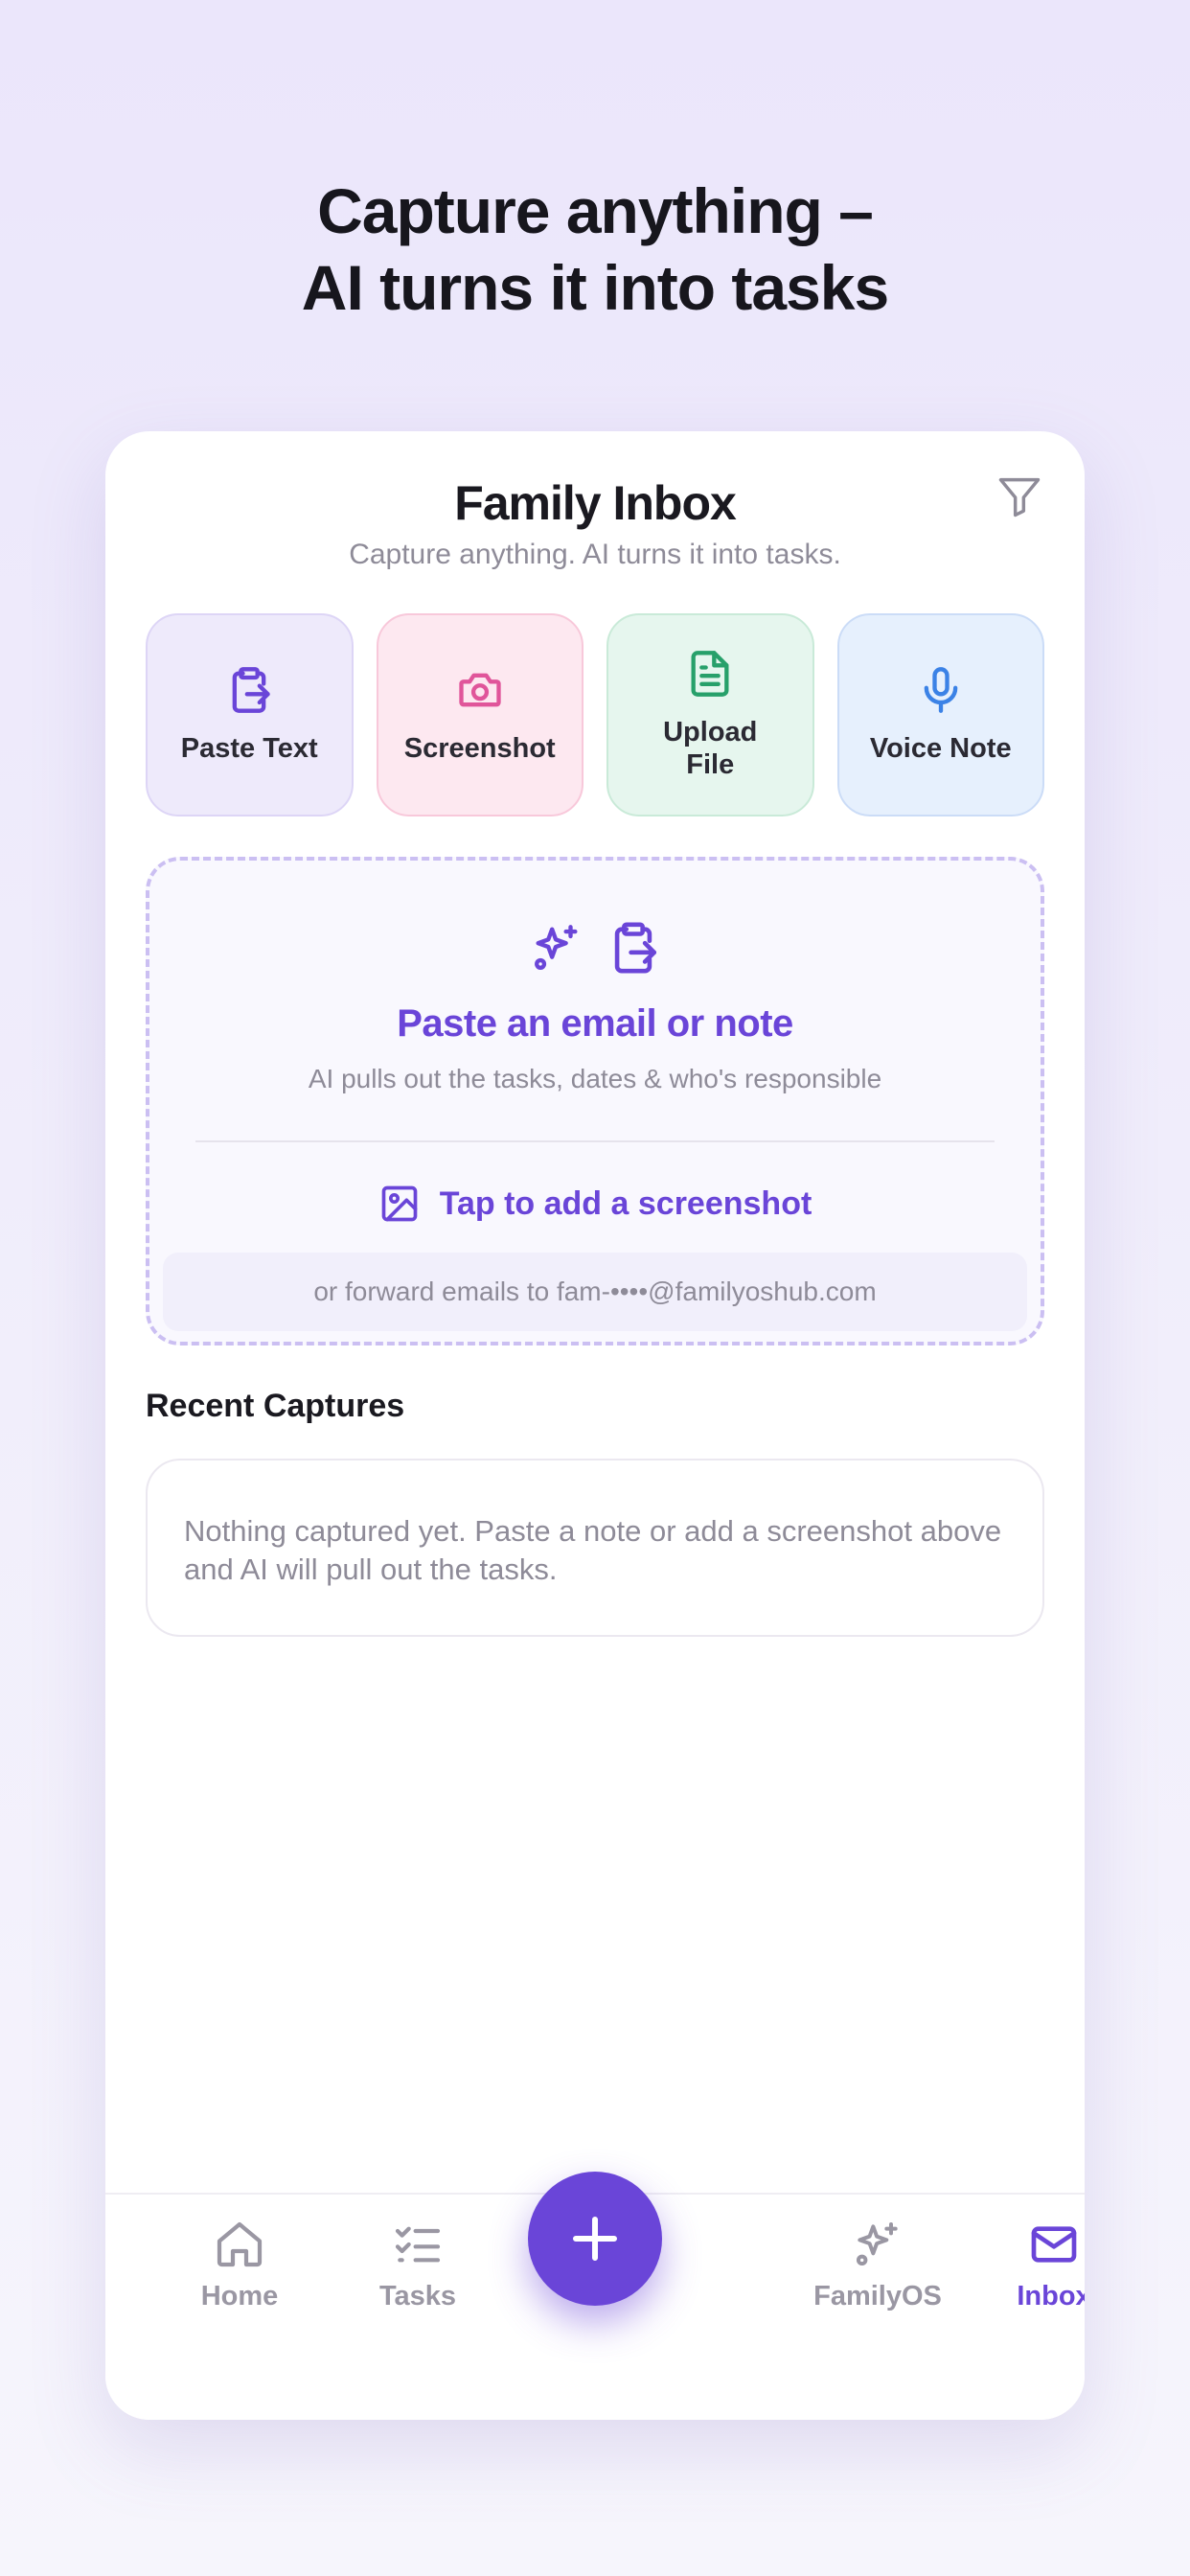 Image resolution: width=1190 pixels, height=2576 pixels. I want to click on home-icon, so click(240, 2244).